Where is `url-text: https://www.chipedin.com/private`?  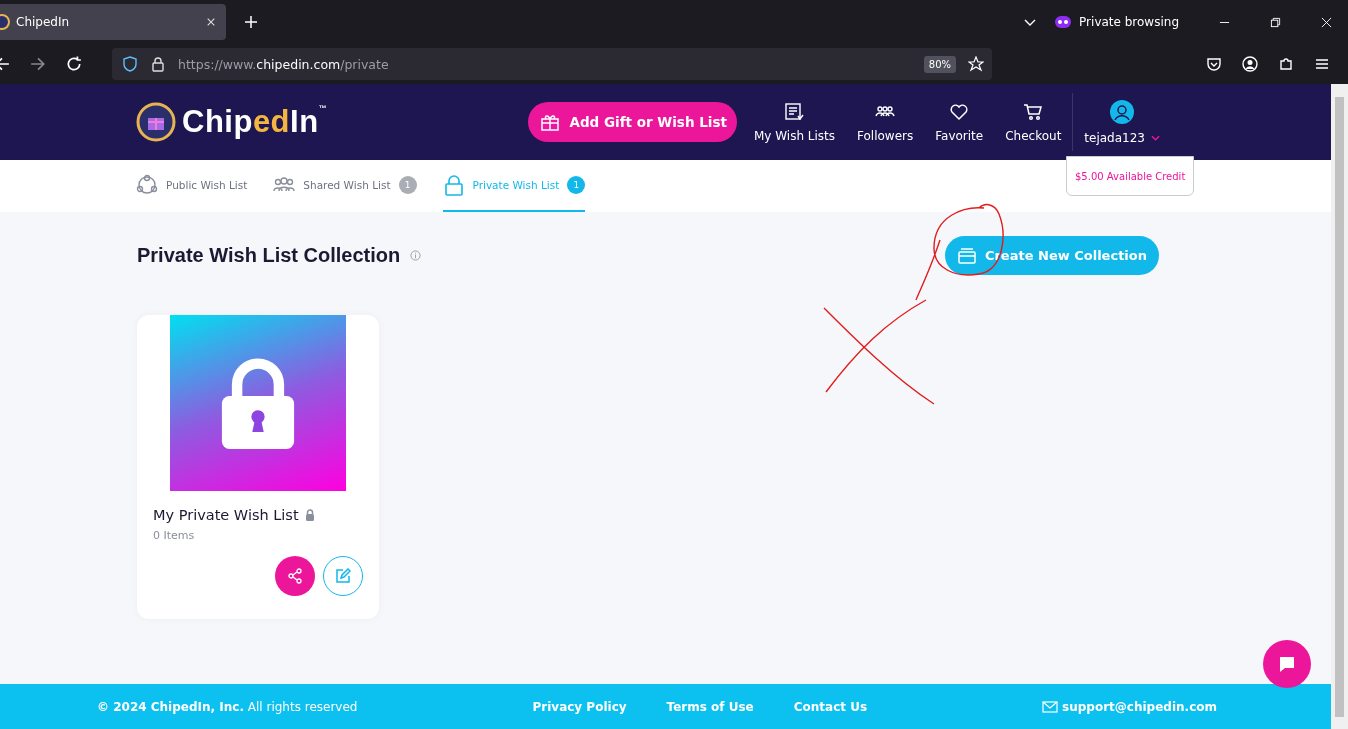 url-text: https://www.chipedin.com/private is located at coordinates (284, 64).